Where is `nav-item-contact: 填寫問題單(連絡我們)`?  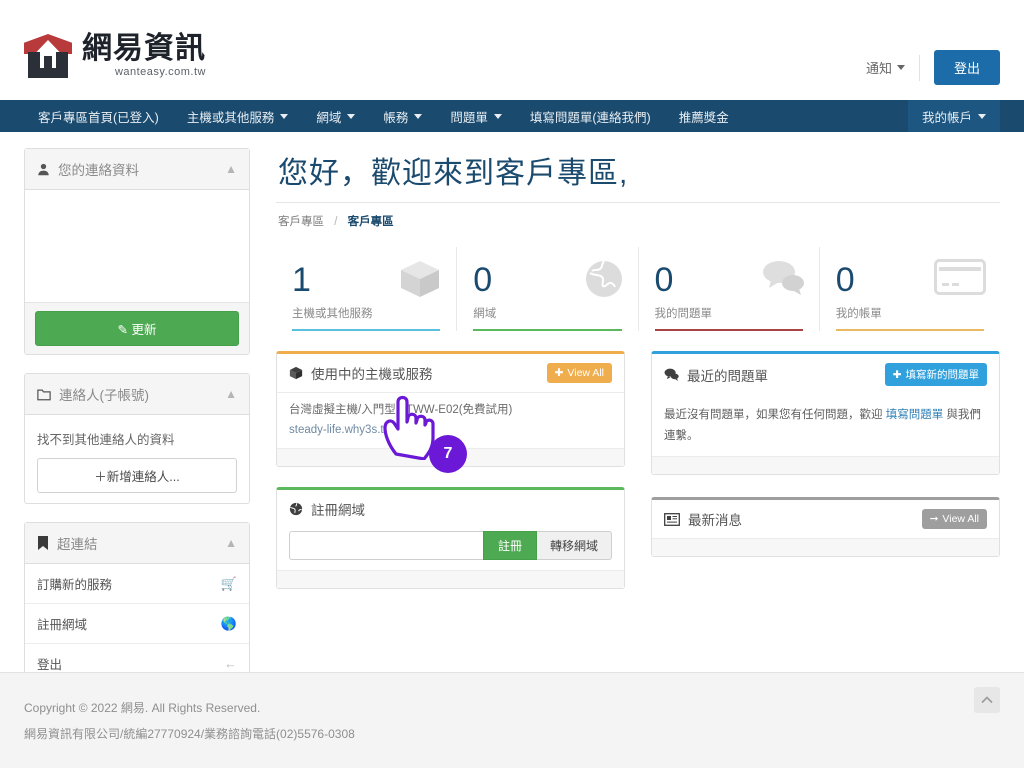
nav-item-contact: 填寫問題單(連絡我們) is located at coordinates (590, 116).